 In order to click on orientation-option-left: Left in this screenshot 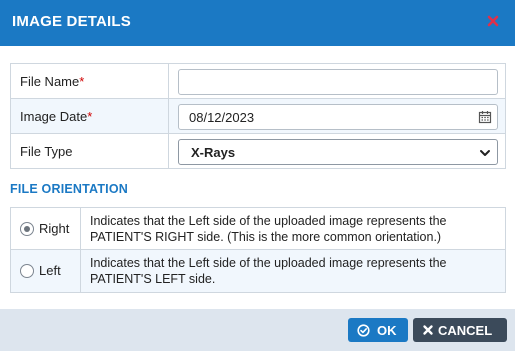, I will do `click(46, 271)`.